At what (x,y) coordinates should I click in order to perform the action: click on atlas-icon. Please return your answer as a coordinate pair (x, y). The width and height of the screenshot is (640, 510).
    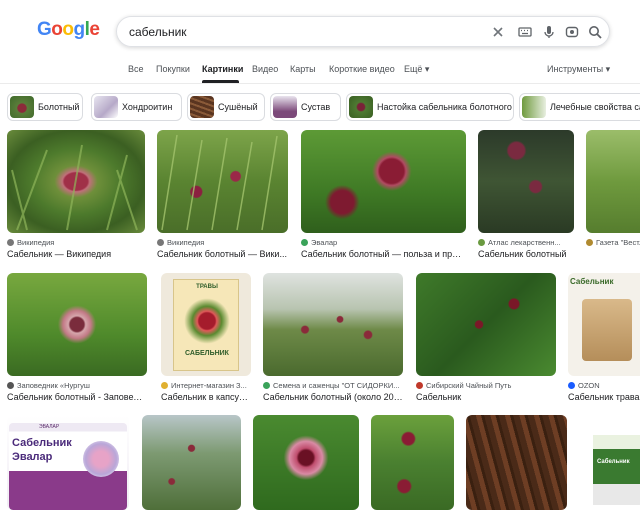
    Looking at the image, I should click on (481, 242).